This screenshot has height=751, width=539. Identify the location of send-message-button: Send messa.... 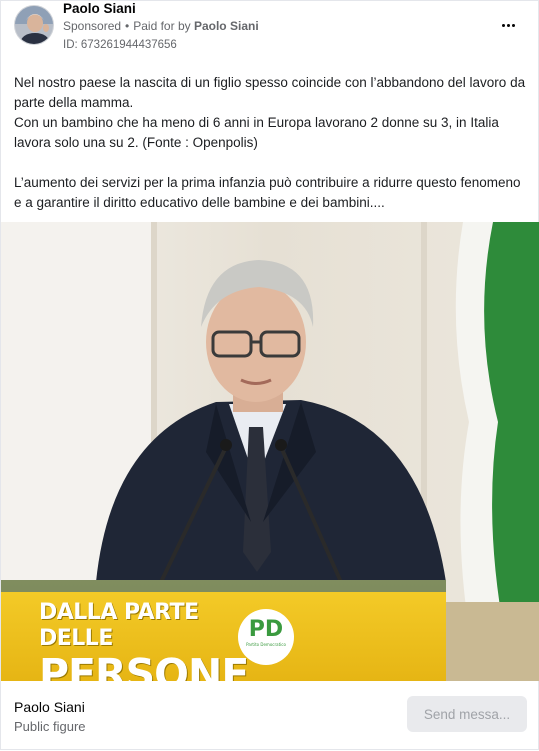
(467, 714).